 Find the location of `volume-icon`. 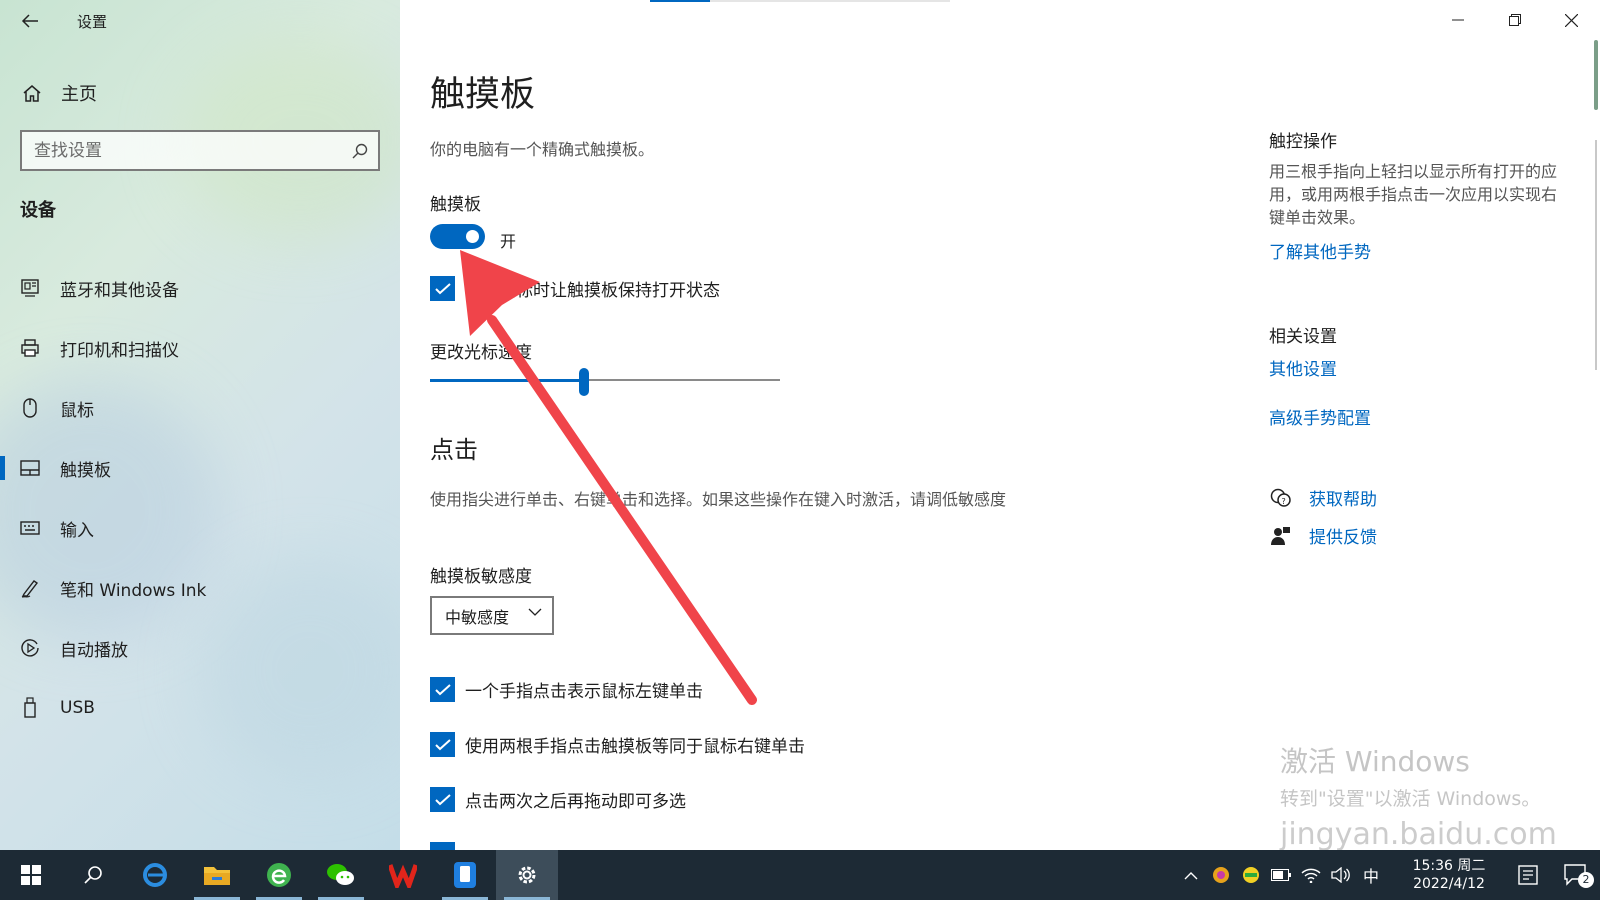

volume-icon is located at coordinates (1341, 875).